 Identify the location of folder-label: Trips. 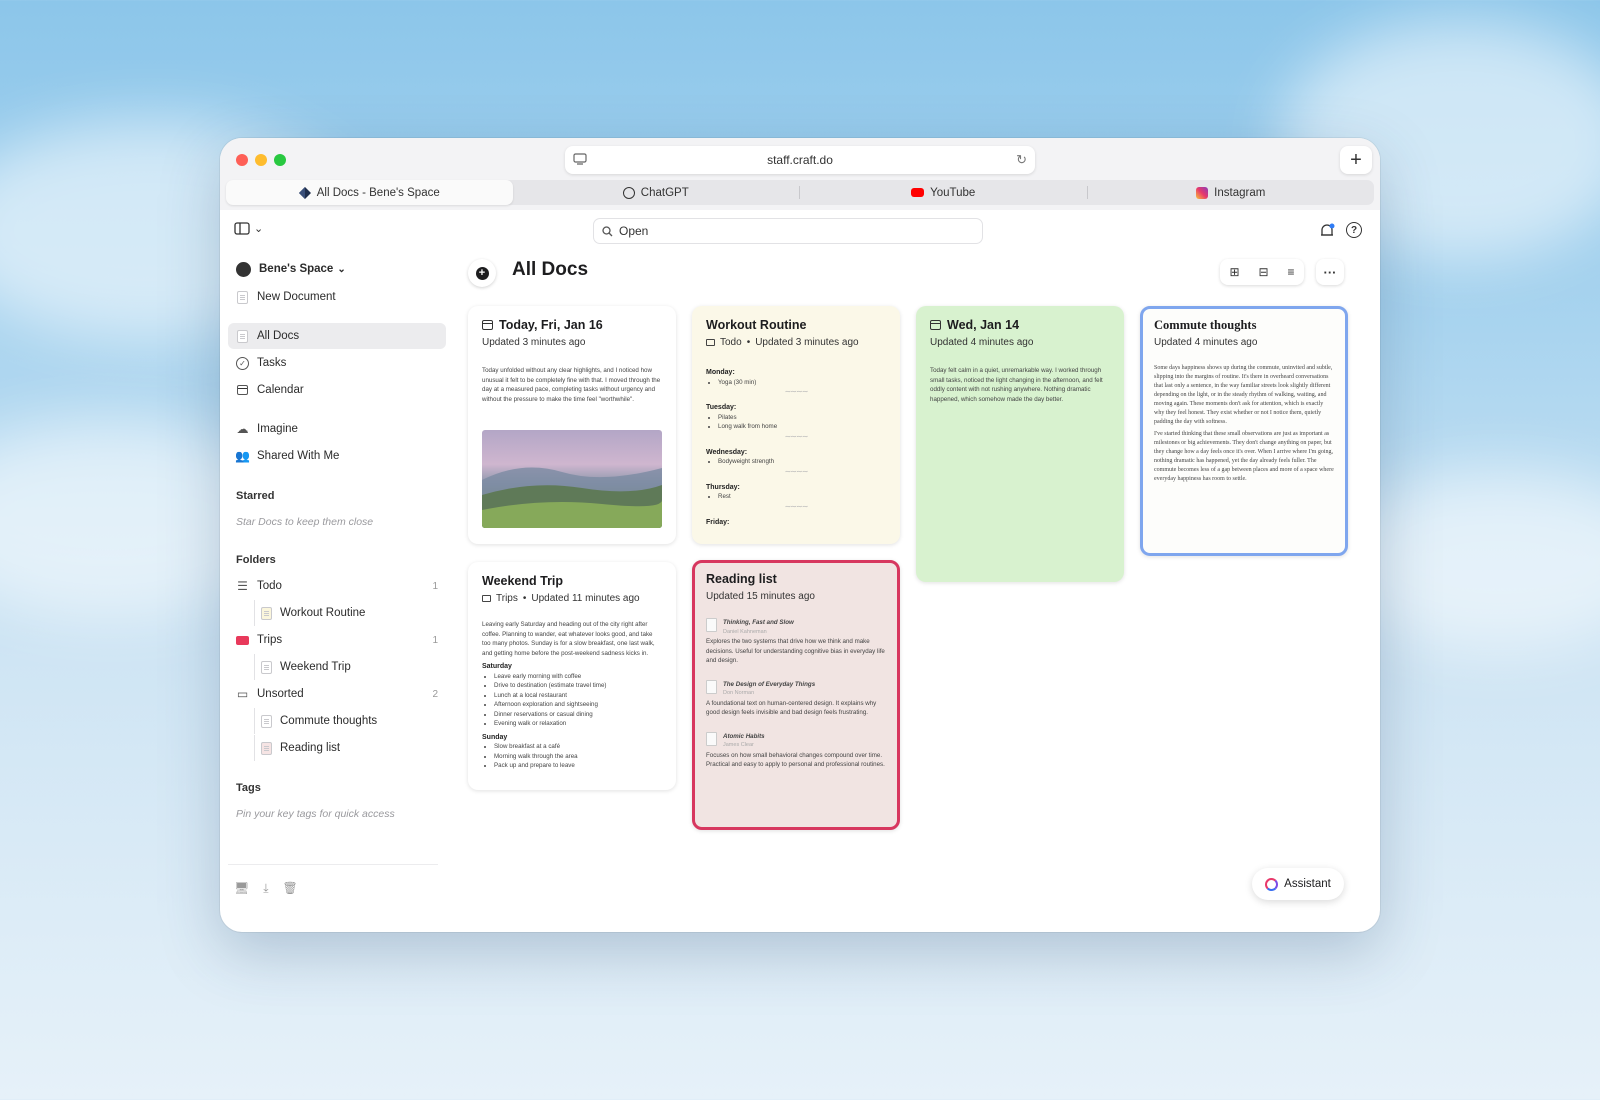
(270, 640).